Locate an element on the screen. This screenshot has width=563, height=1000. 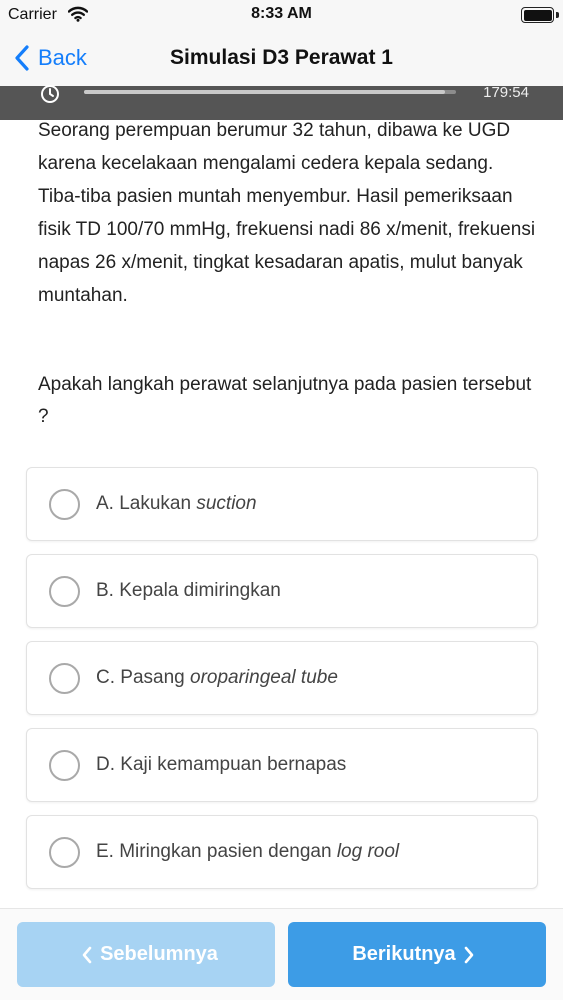
option-label: B. Kepala dimiringkan is located at coordinates (188, 590).